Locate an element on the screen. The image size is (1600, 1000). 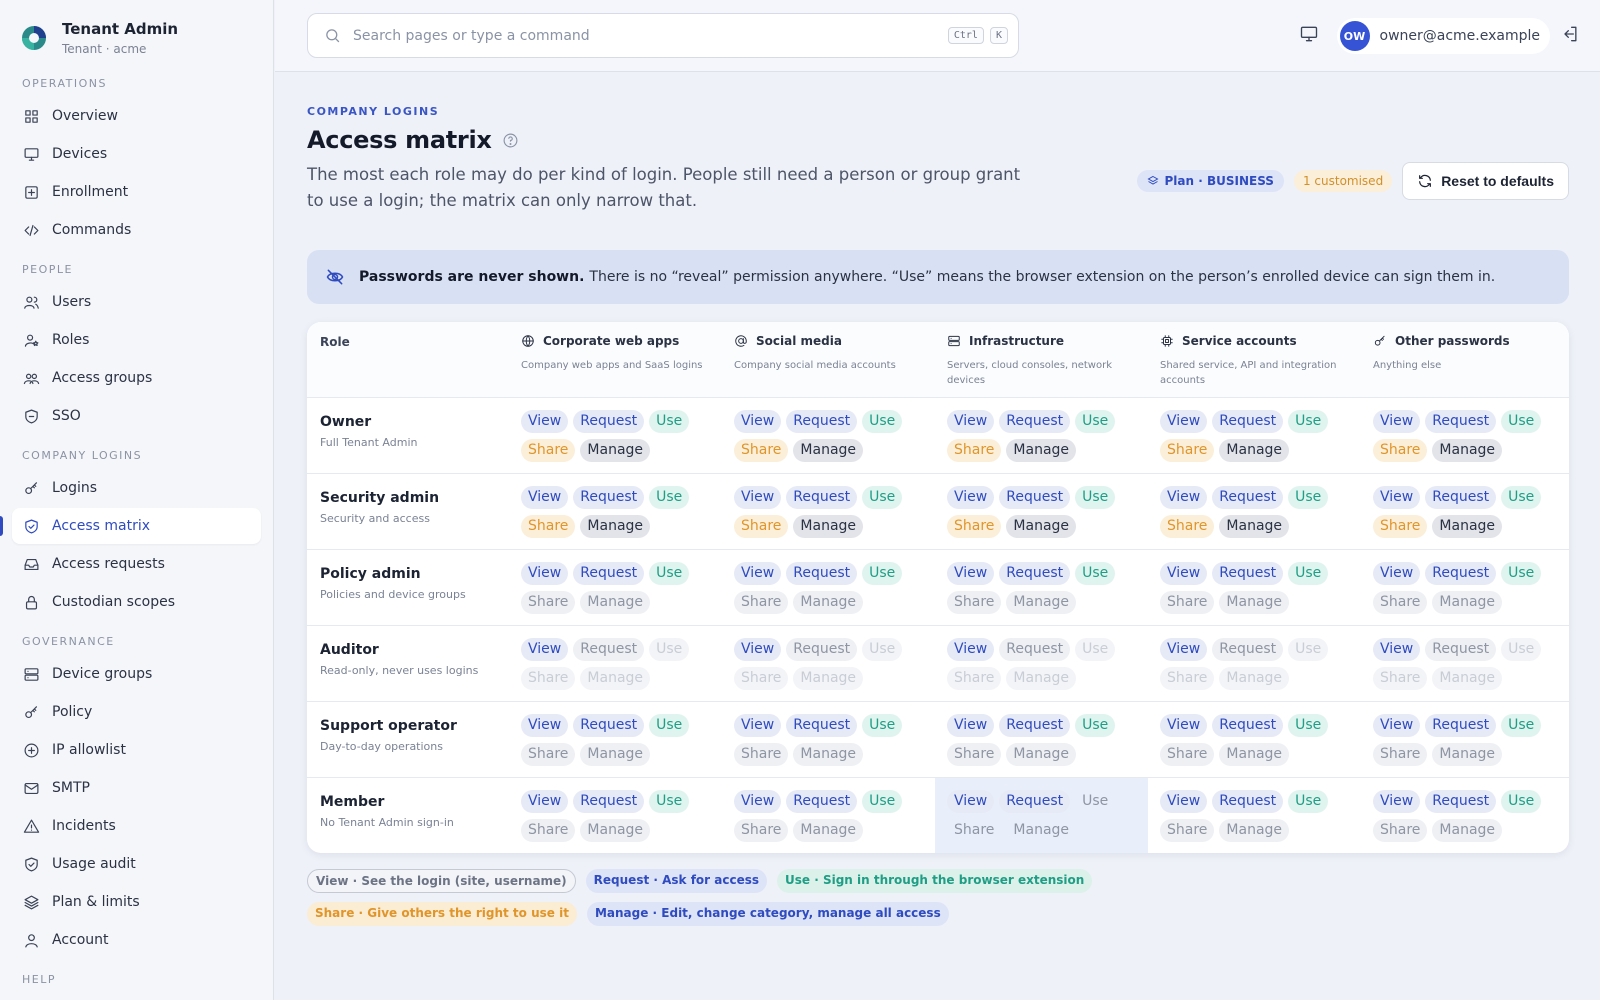
sidebar-item-enrollment: Enrollment is located at coordinates (136, 192).